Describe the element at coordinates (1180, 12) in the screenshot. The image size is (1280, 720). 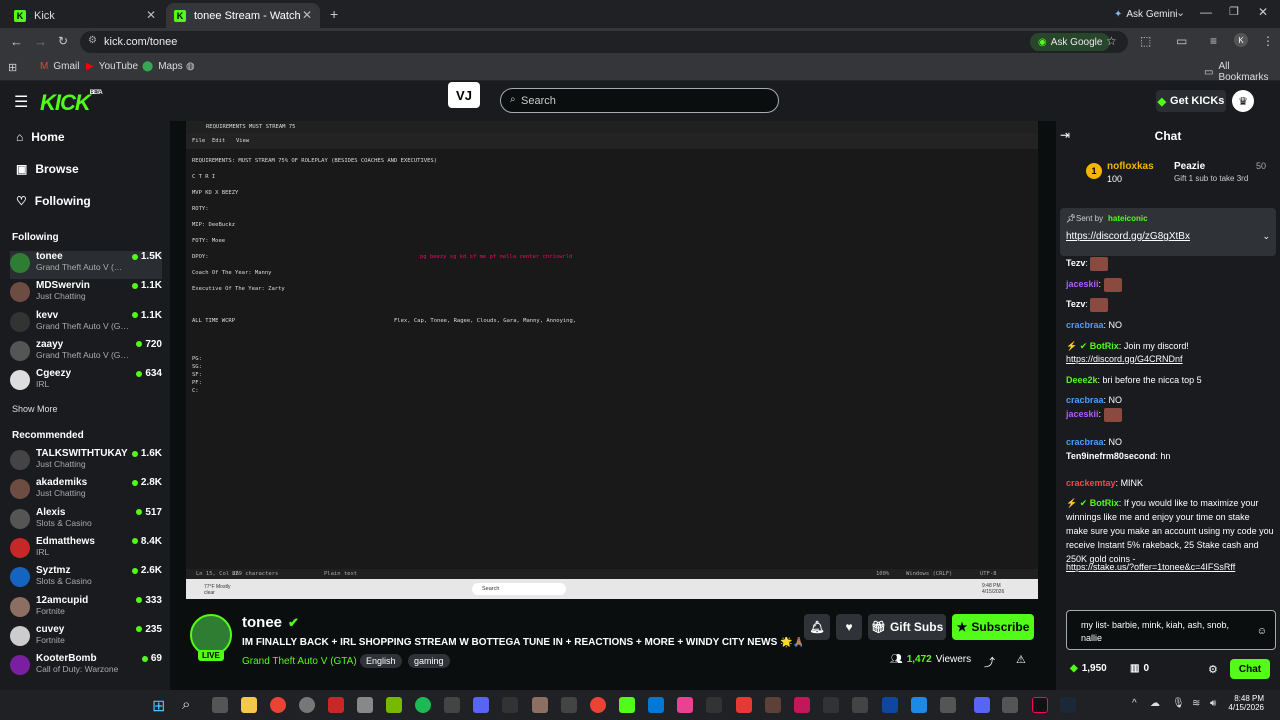
I see `account-icon: ⌄` at that location.